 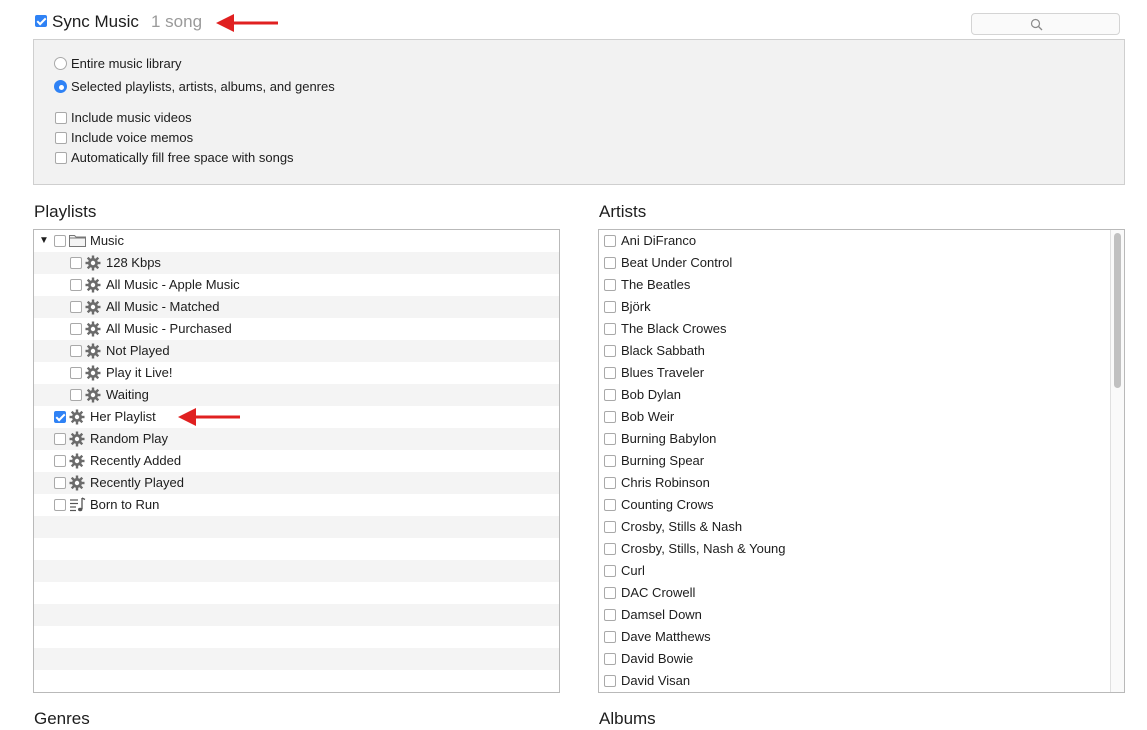 What do you see at coordinates (137, 482) in the screenshot?
I see `playlist-label: Recently Played` at bounding box center [137, 482].